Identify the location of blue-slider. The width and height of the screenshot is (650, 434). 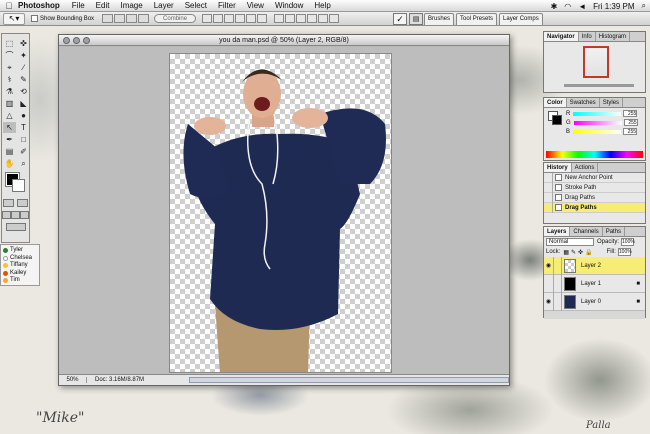
(597, 131).